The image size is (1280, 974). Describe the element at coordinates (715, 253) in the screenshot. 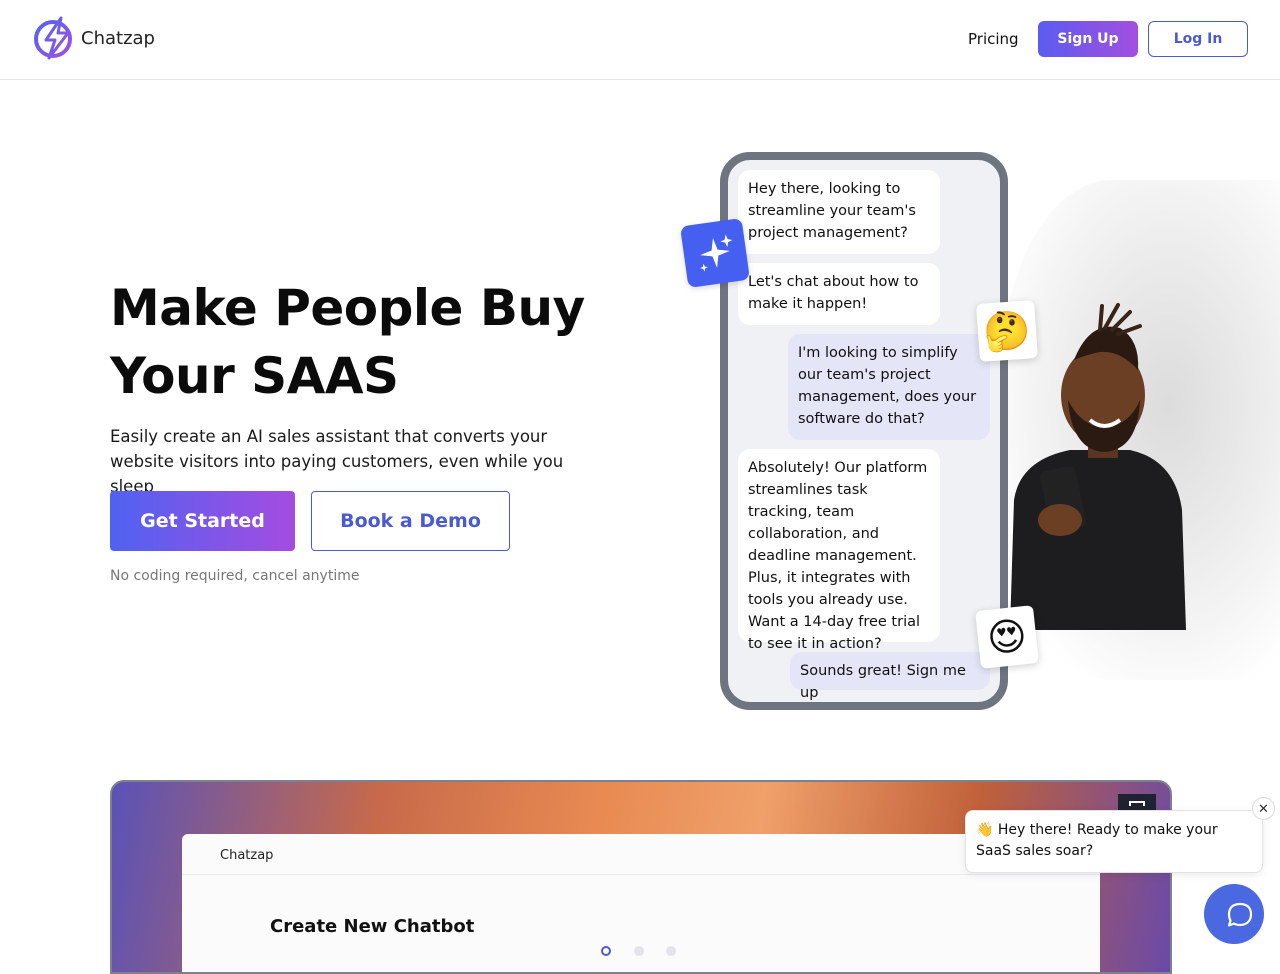

I see `ai-sparkle-icon` at that location.